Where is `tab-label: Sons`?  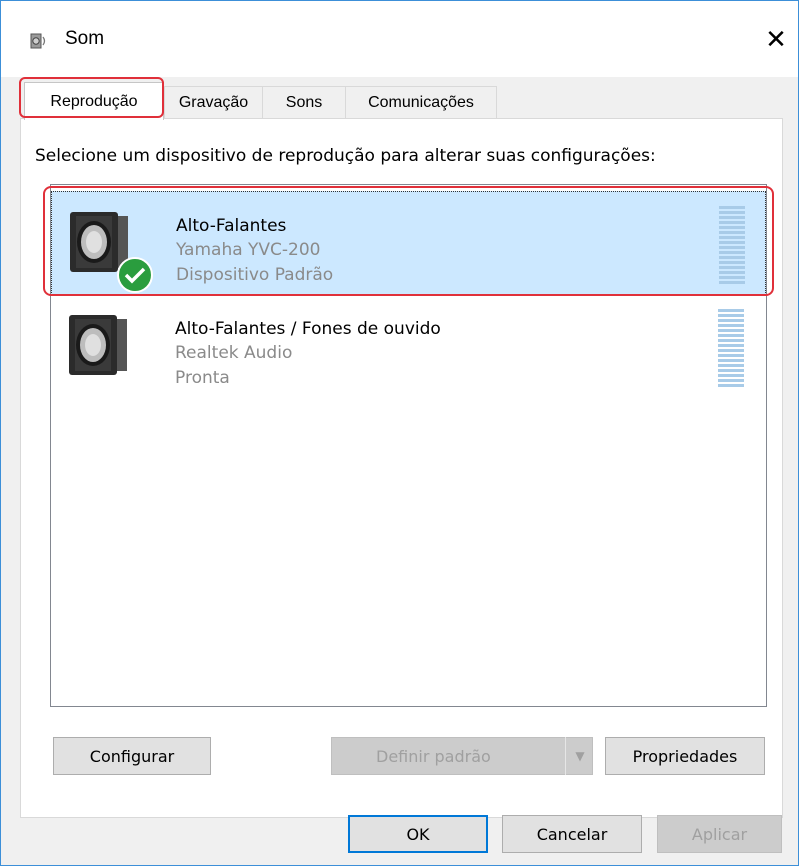
tab-label: Sons is located at coordinates (304, 102).